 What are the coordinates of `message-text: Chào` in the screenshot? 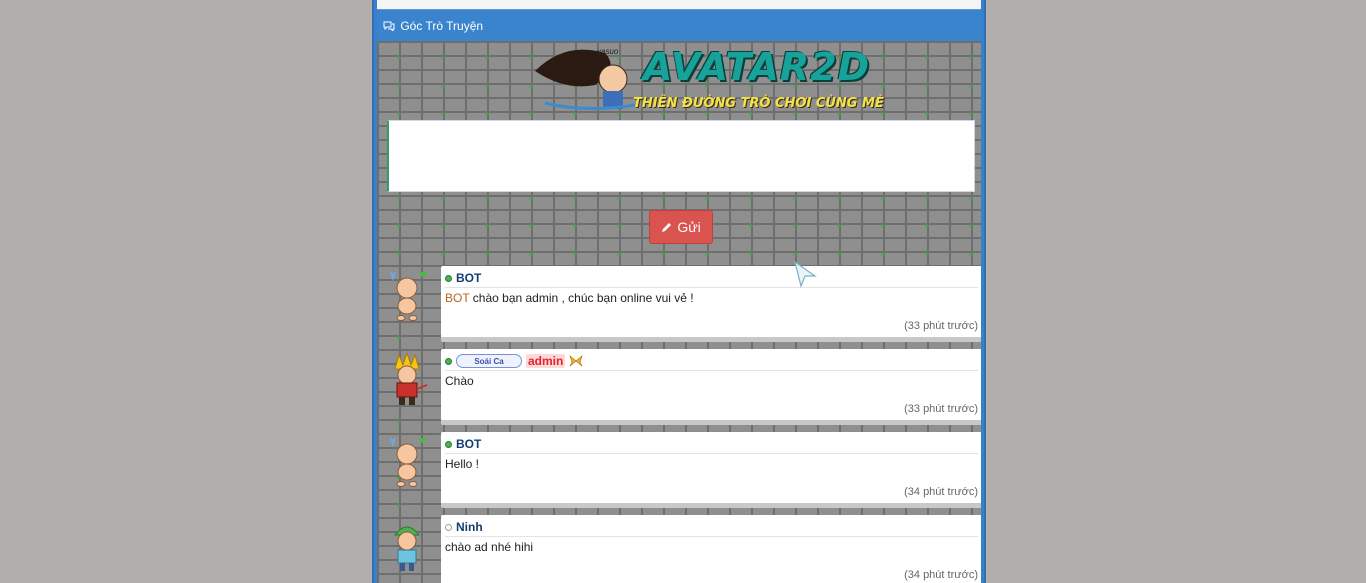 It's located at (459, 381).